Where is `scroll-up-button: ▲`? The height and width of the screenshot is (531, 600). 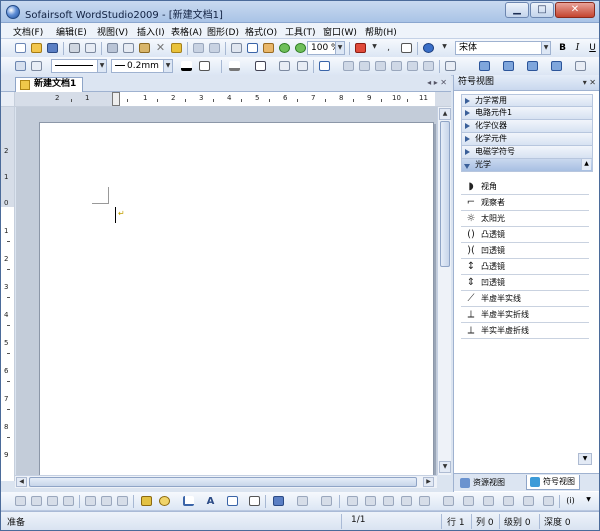
scroll-up-button: ▲ is located at coordinates (445, 114).